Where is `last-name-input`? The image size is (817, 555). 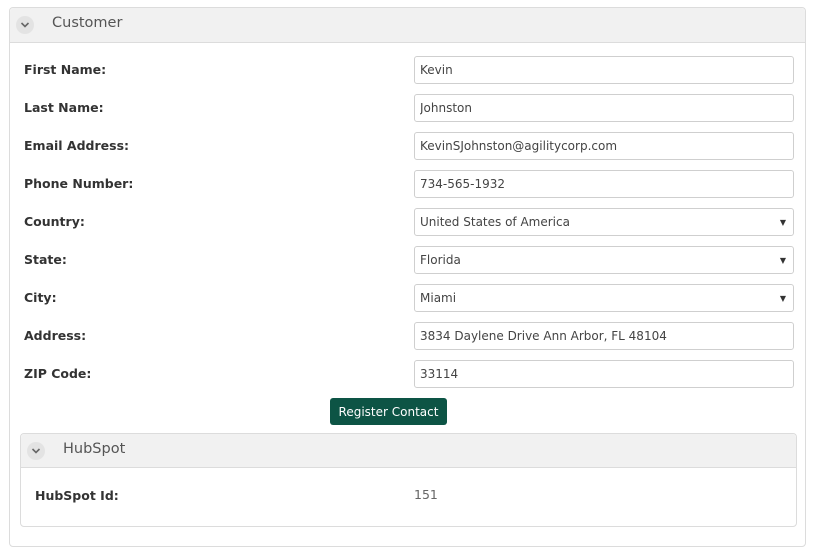
last-name-input is located at coordinates (604, 108).